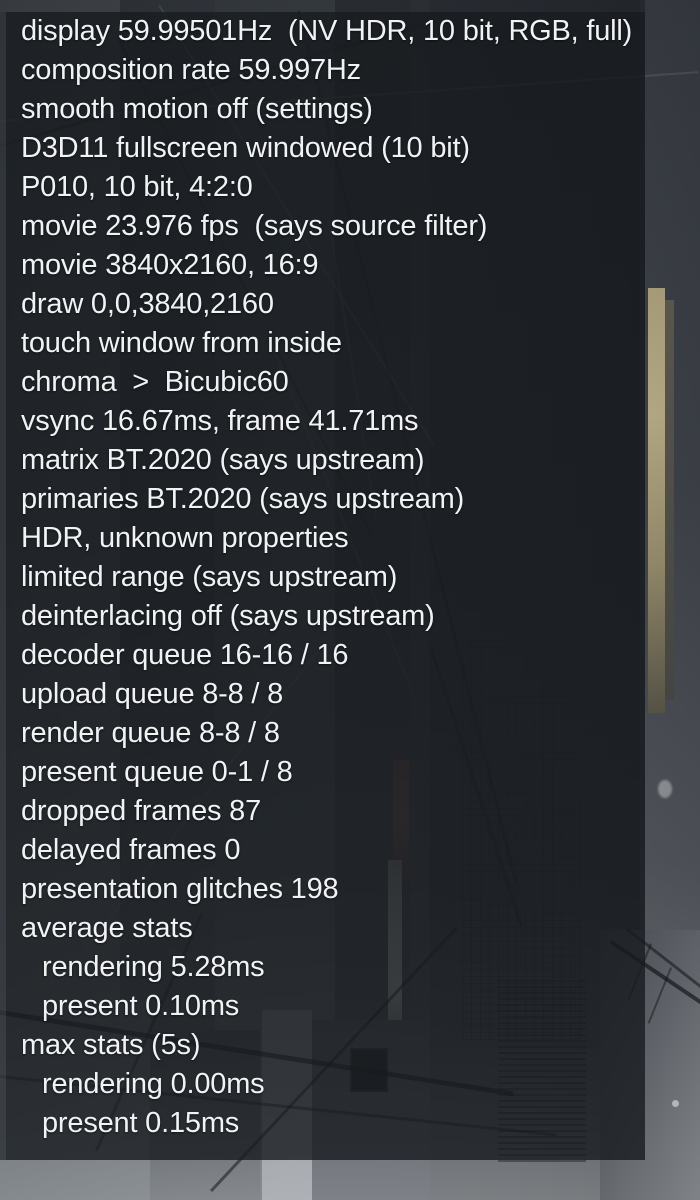  Describe the element at coordinates (220, 421) in the screenshot. I see `stat-vsync-frame: vsync 16.67ms, frame 41.71ms` at that location.